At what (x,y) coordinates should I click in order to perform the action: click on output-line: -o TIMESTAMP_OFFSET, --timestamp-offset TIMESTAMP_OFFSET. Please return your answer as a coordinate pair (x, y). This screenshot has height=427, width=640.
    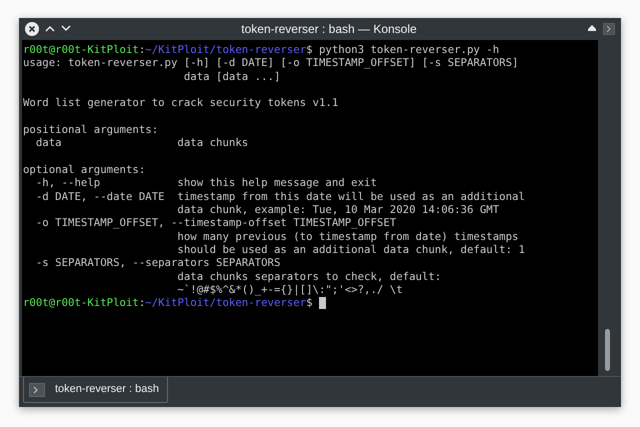
    Looking at the image, I should click on (215, 223).